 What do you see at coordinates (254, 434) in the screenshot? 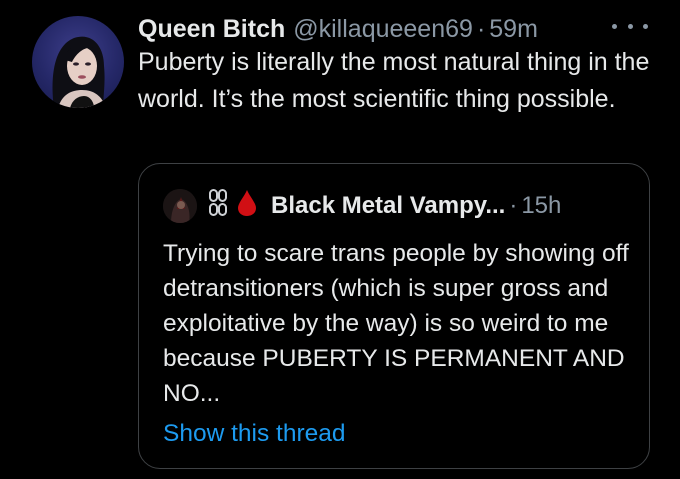
I see `show-thread-link: Show this thread` at bounding box center [254, 434].